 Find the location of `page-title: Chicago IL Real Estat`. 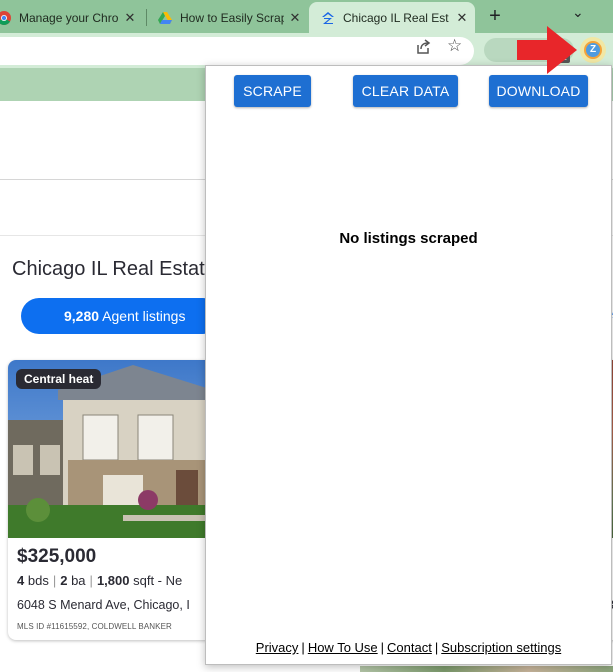

page-title: Chicago IL Real Estat is located at coordinates (108, 269).